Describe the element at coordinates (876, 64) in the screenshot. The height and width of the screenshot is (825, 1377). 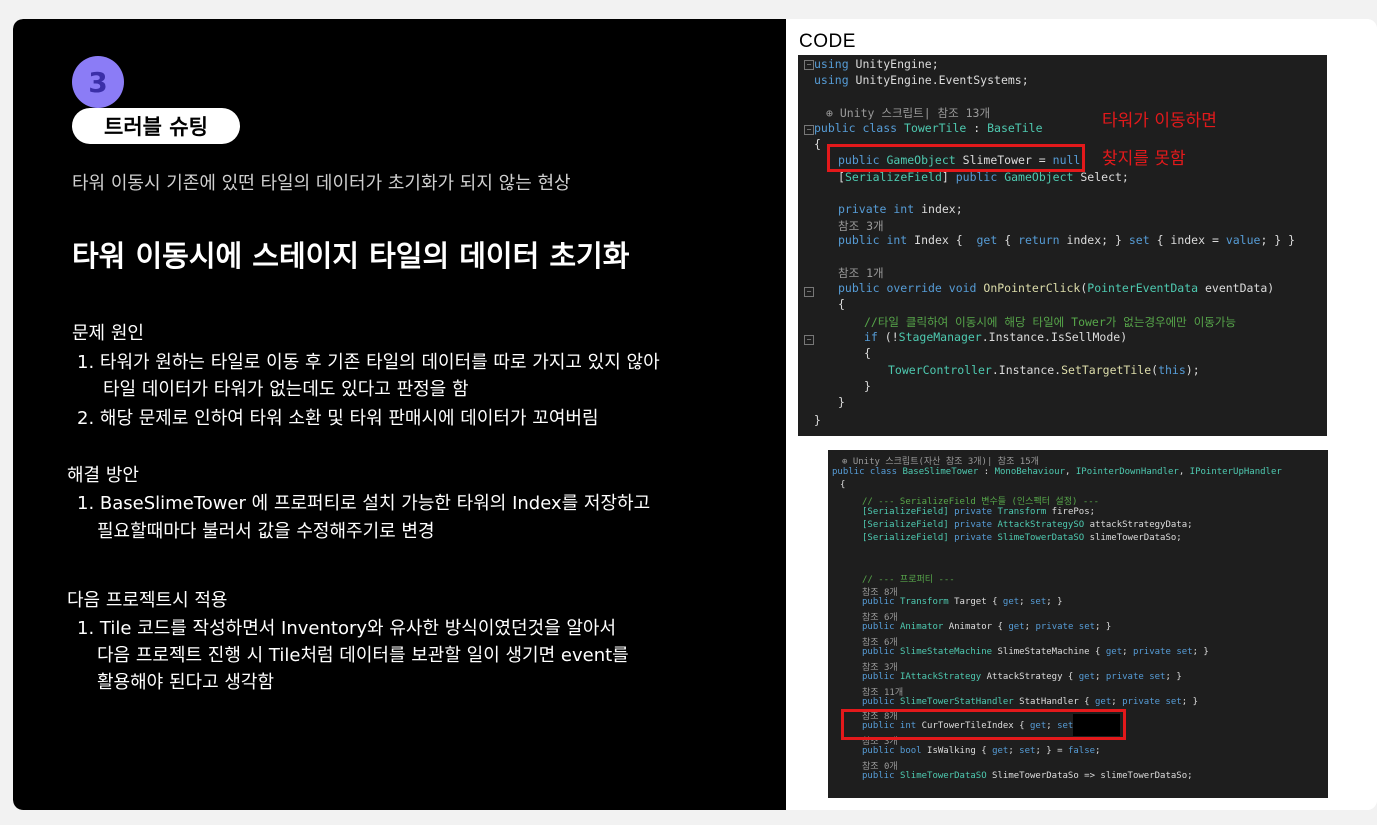
I see `code-line: using UnityEngine;` at that location.